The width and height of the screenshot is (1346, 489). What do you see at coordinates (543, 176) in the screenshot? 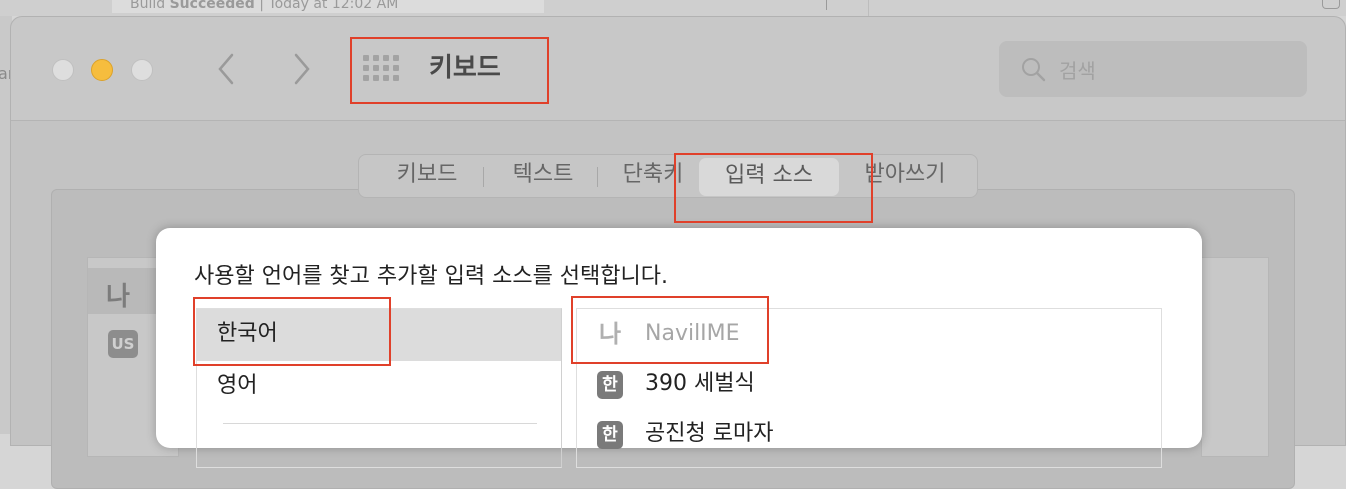
I see `tab-text: 텍스트` at bounding box center [543, 176].